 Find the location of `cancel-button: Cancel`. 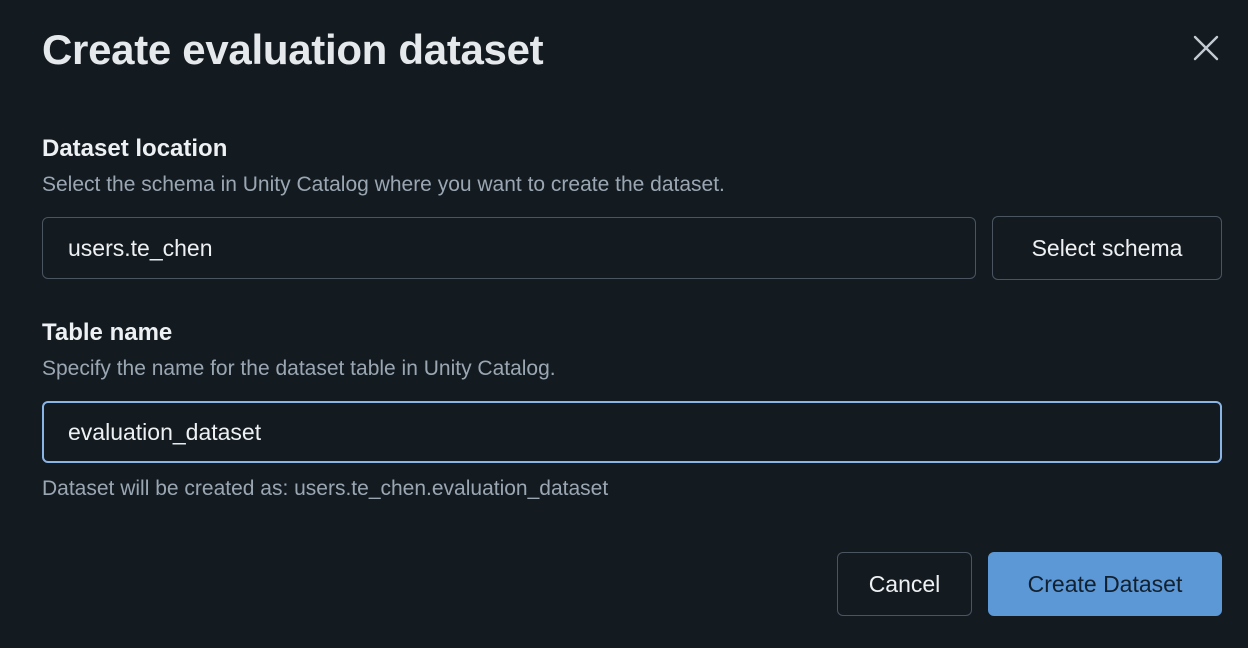

cancel-button: Cancel is located at coordinates (904, 584).